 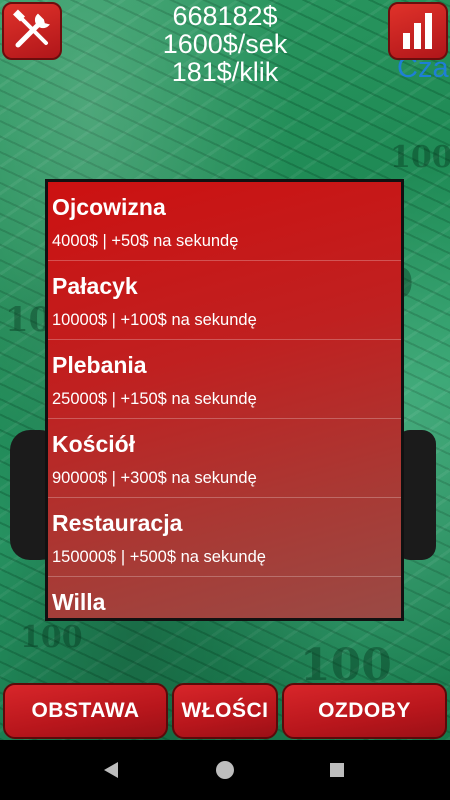 I want to click on stats-button, so click(x=418, y=31).